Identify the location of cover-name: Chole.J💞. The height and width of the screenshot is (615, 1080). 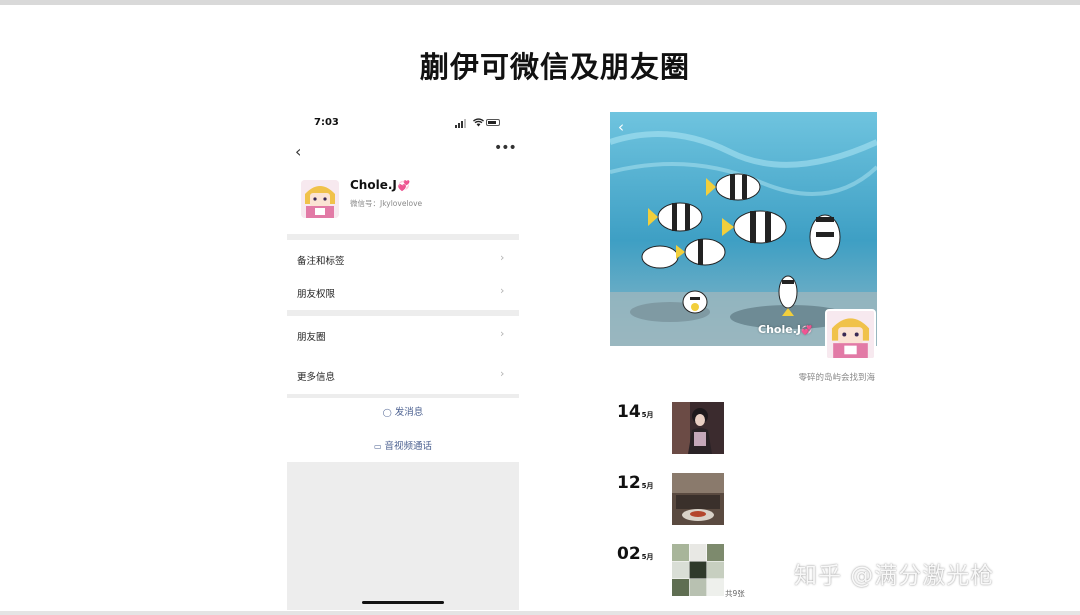
(785, 329).